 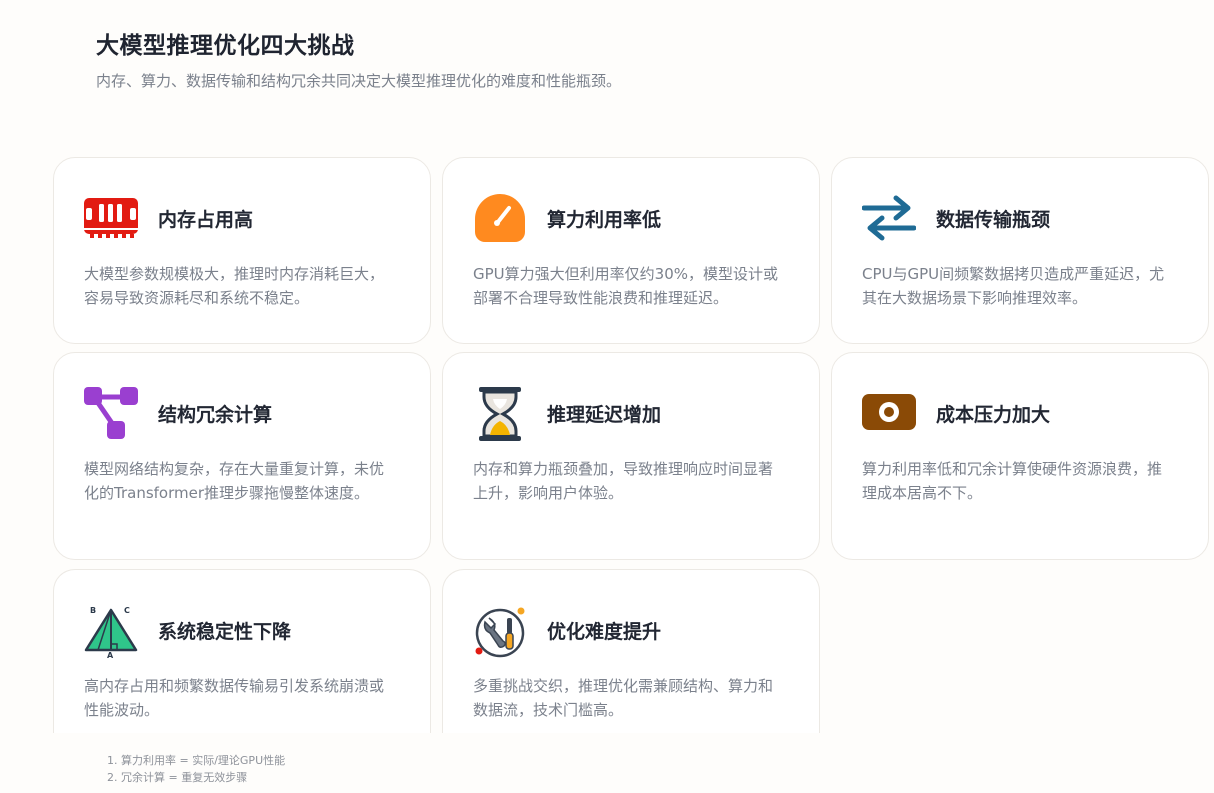 I want to click on network-nodes-icon, so click(x=111, y=414).